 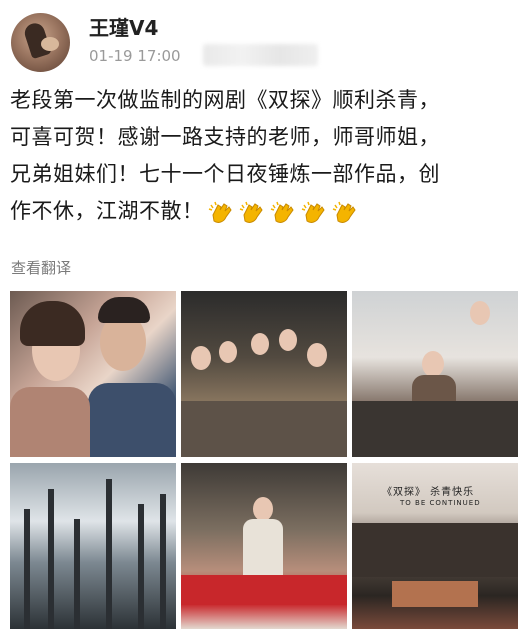 I want to click on photo-tile-snow-forest, so click(x=93, y=546).